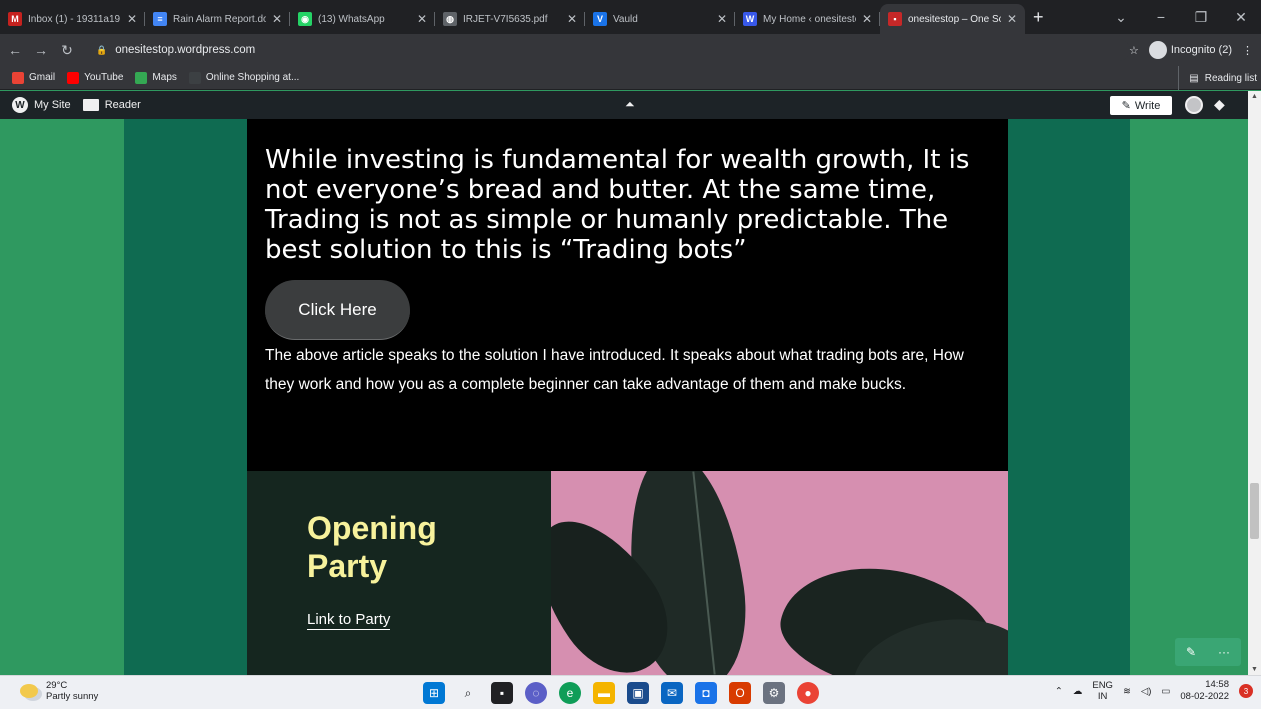 This screenshot has width=1261, height=709. I want to click on notifications-bell-icon: ◆, so click(1219, 104).